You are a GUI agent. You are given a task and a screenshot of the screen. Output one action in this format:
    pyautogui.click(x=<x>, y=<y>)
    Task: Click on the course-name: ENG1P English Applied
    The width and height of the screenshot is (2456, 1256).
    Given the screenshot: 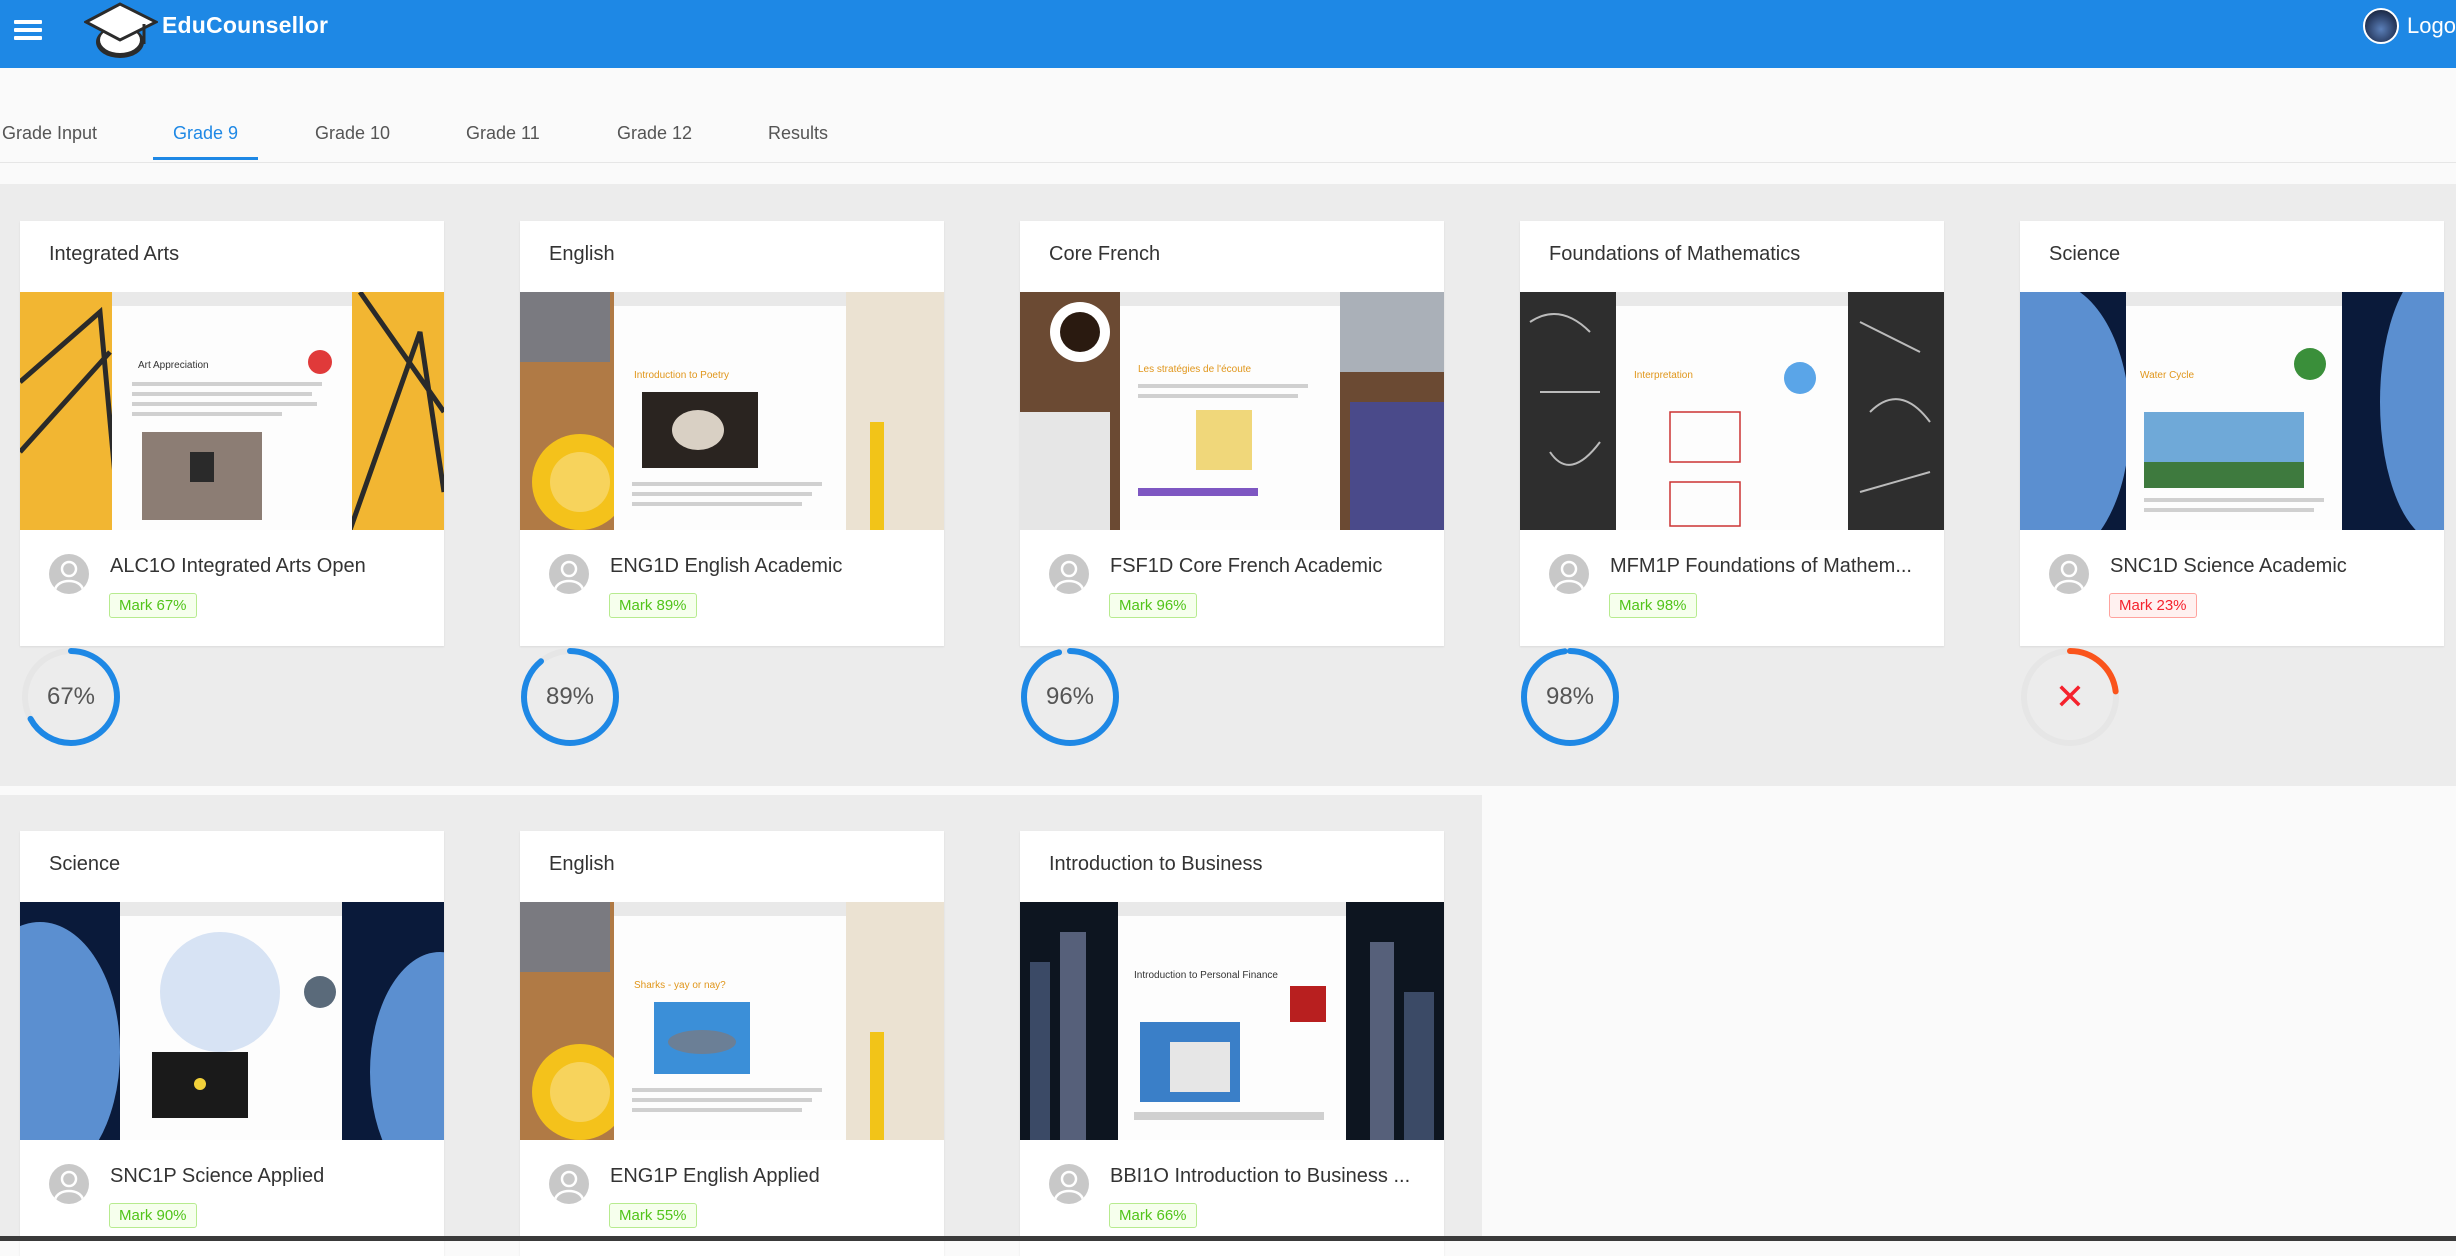 What is the action you would take?
    pyautogui.click(x=715, y=1176)
    